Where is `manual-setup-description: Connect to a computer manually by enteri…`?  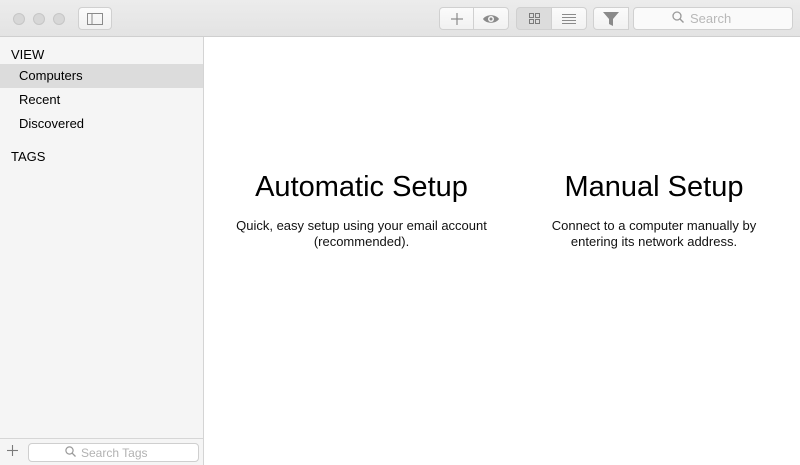 manual-setup-description: Connect to a computer manually by enteri… is located at coordinates (654, 233).